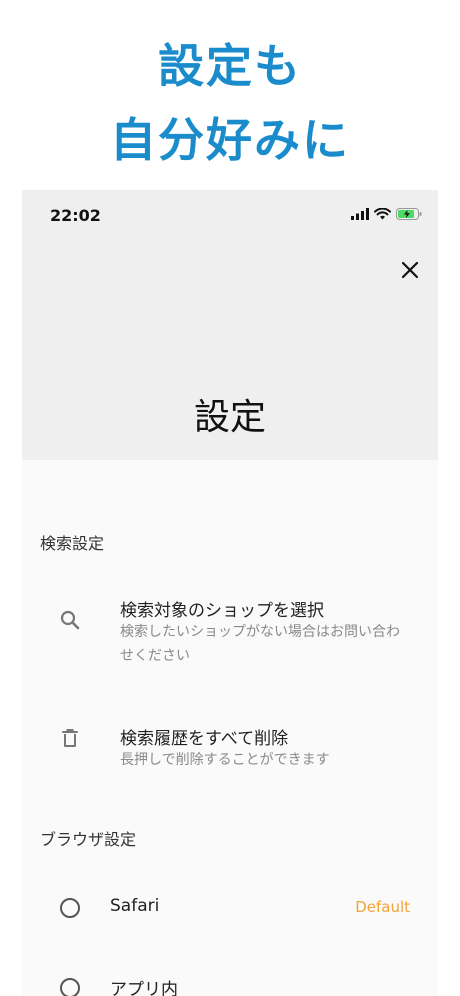  I want to click on clear-history-subtitle: 長押しで削除することができます, so click(225, 760).